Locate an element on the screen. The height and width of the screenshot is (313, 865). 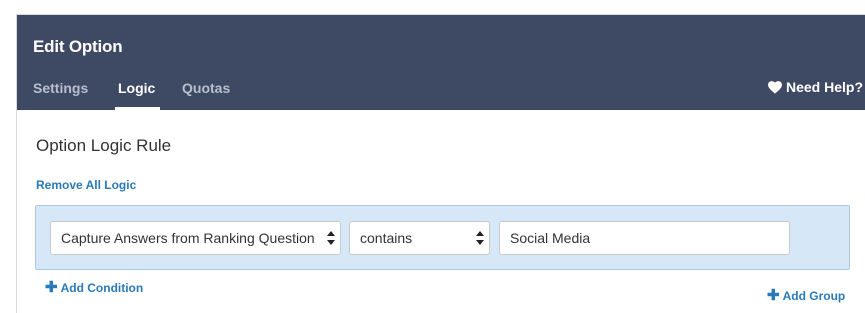
dialog-title: Edit Option is located at coordinates (78, 46).